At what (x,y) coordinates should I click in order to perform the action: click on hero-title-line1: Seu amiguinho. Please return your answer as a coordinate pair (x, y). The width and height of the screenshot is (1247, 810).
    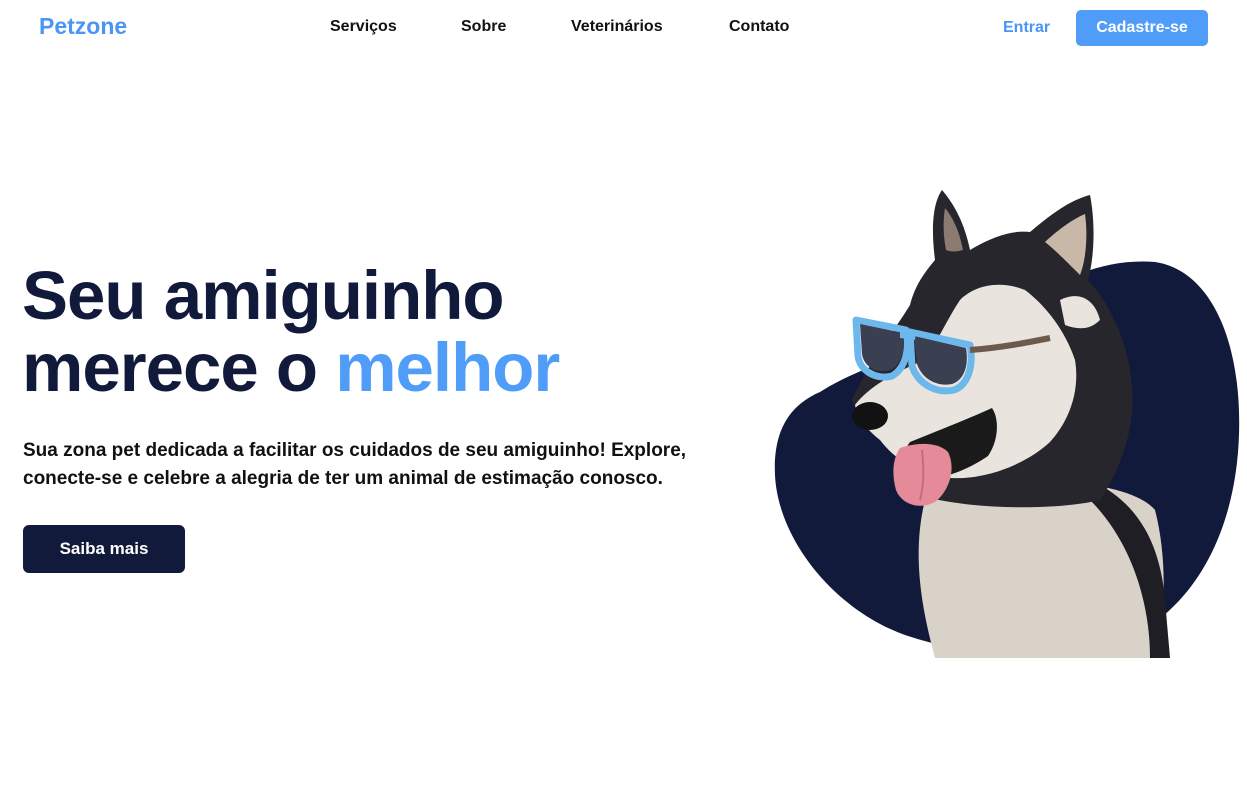
    Looking at the image, I should click on (263, 295).